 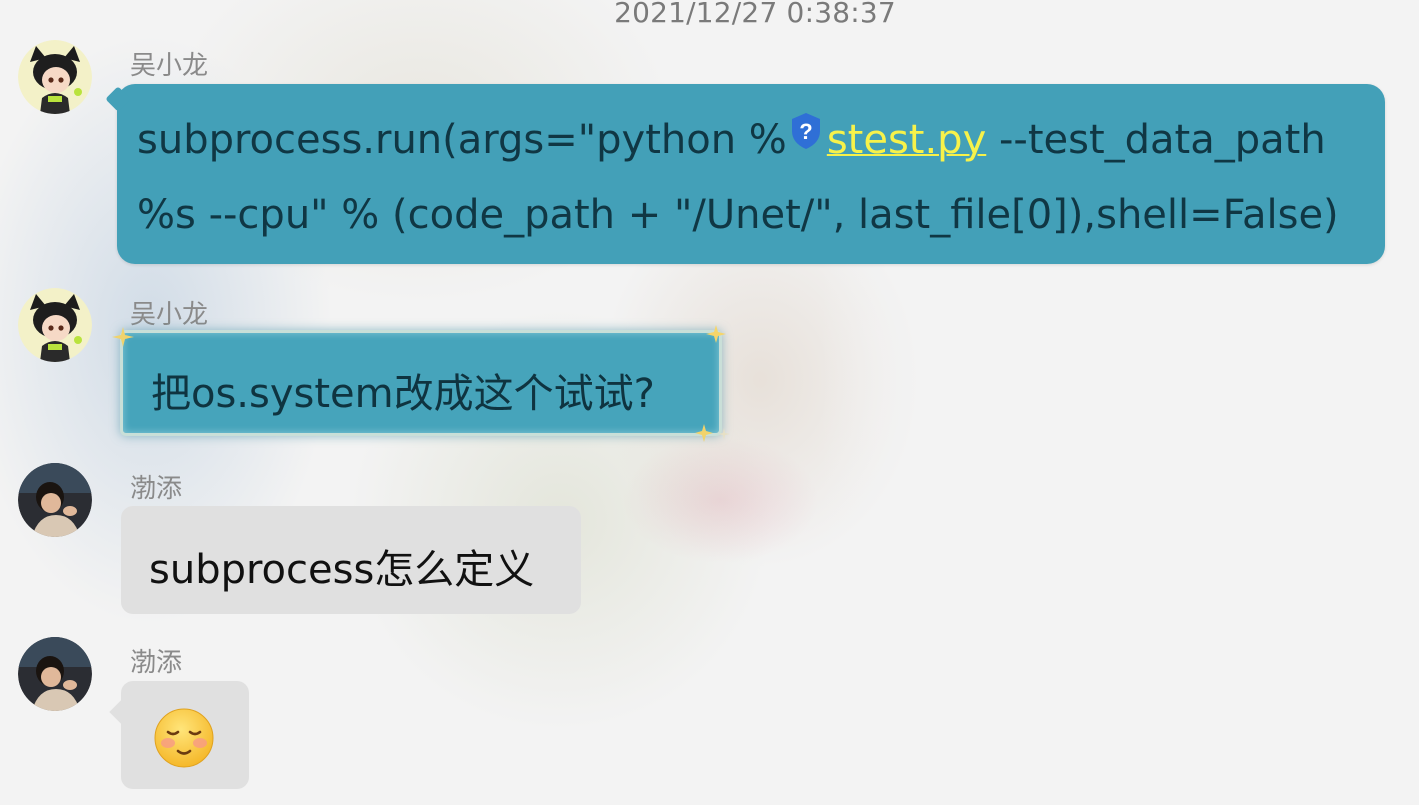 What do you see at coordinates (716, 334) in the screenshot?
I see `star-decoration-icon` at bounding box center [716, 334].